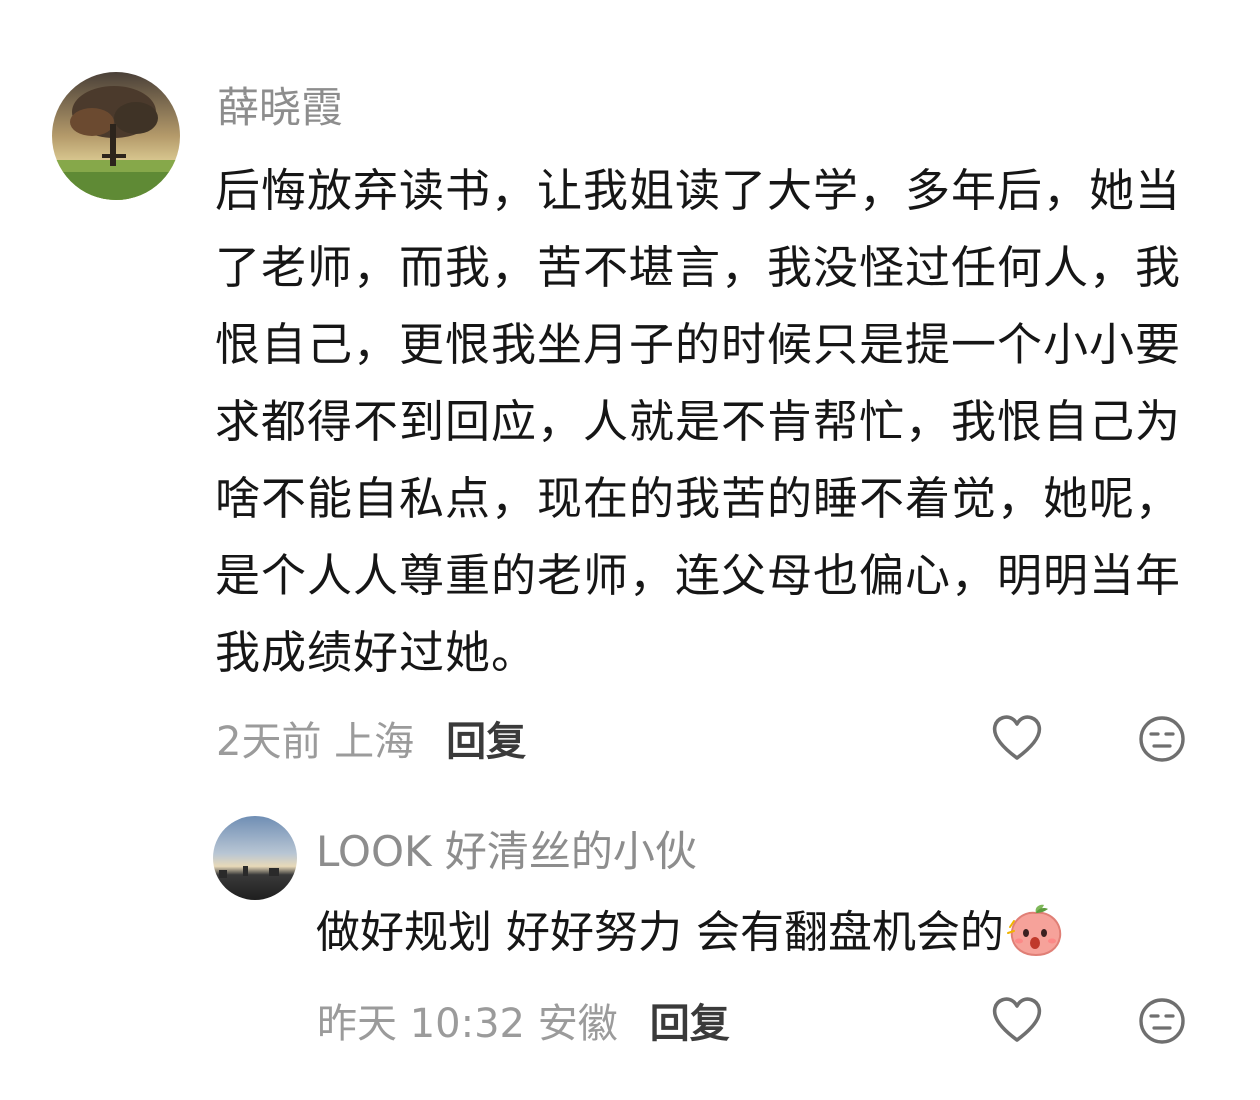 This screenshot has width=1260, height=1100. Describe the element at coordinates (660, 932) in the screenshot. I see `reply-text-body: 做好规划 好好努力 会有翻盘机会的` at that location.